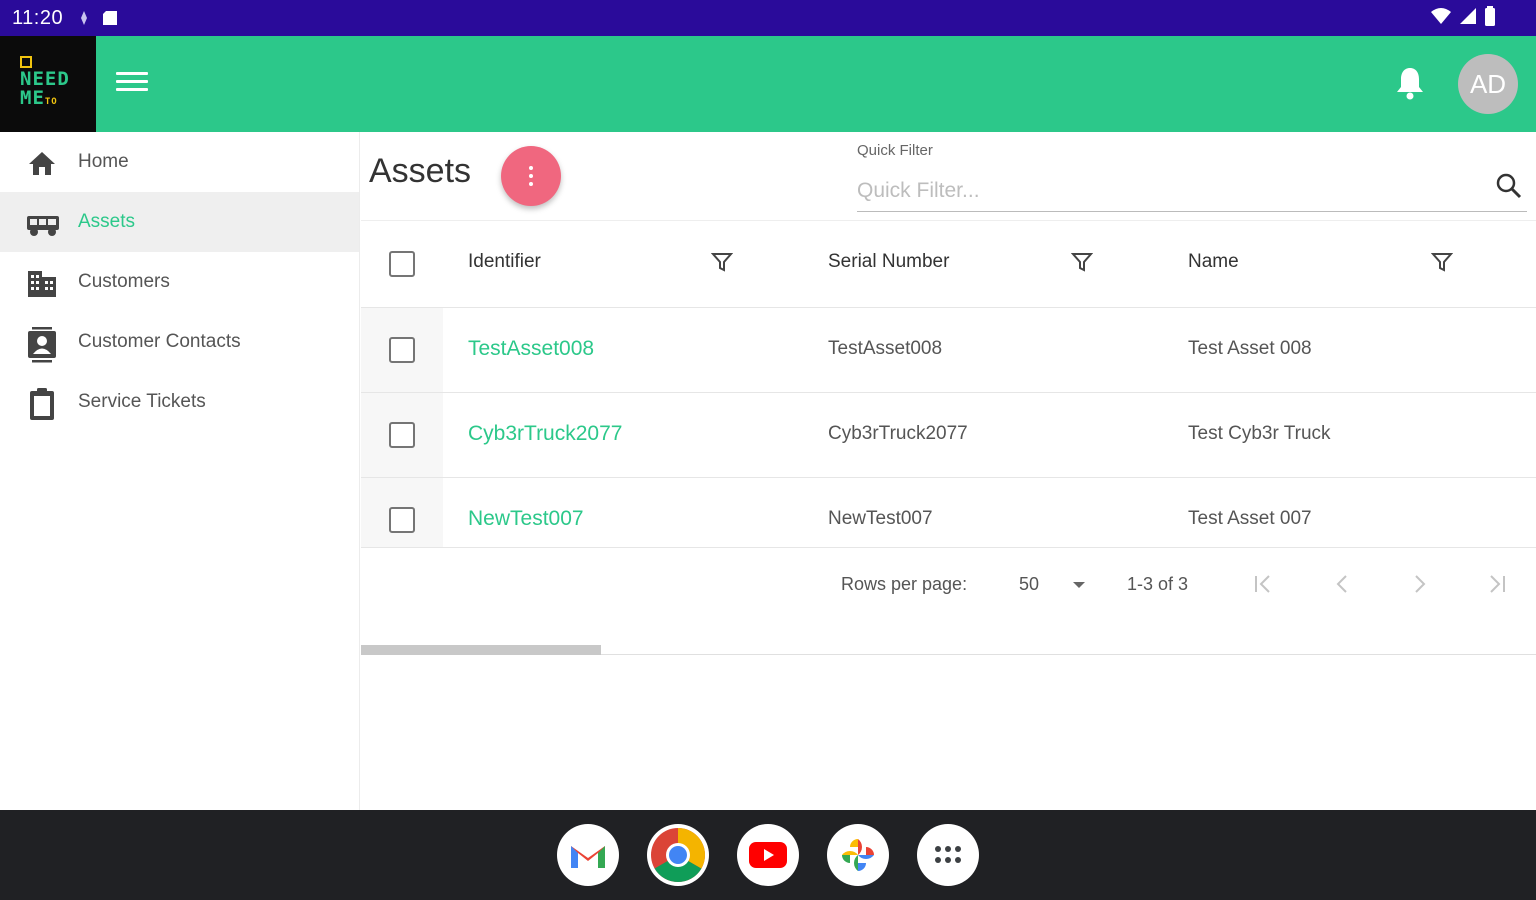 The height and width of the screenshot is (900, 1536). I want to click on more-actions-button, so click(531, 176).